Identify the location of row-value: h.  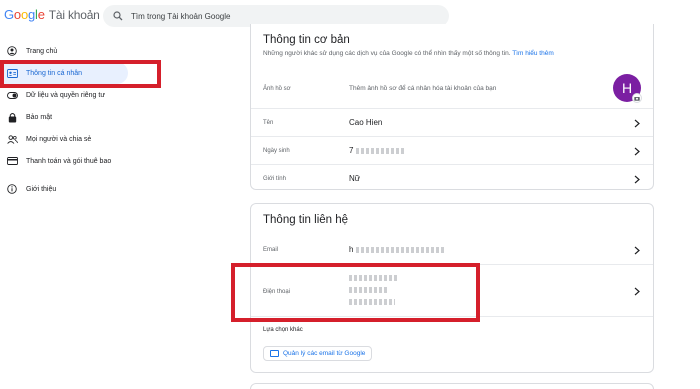
(397, 249).